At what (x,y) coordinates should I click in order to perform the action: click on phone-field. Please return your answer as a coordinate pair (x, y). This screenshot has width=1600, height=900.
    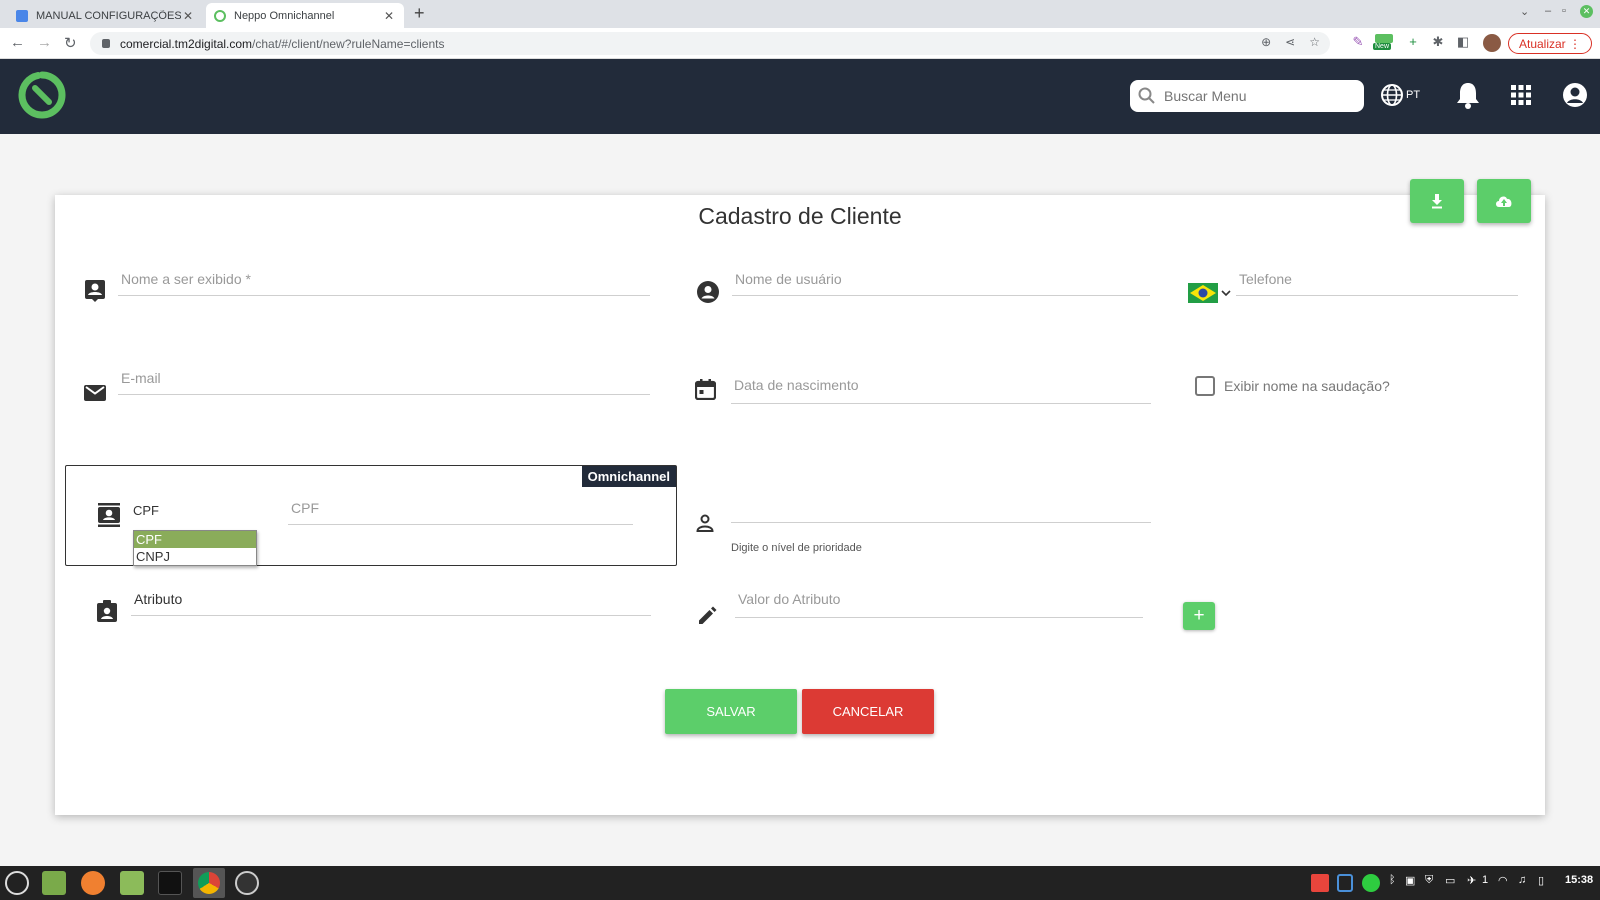
    Looking at the image, I should click on (1378, 280).